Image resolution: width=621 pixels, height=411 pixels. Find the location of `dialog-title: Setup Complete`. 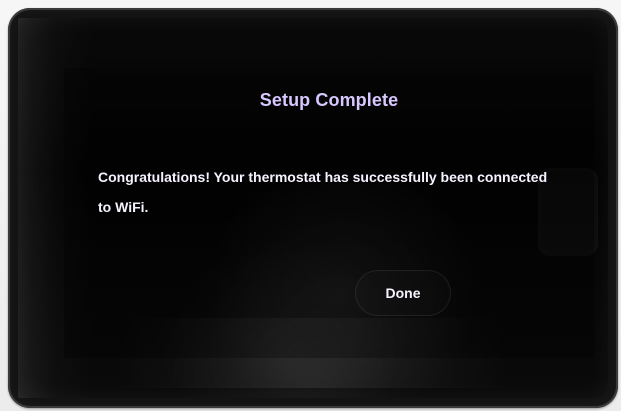

dialog-title: Setup Complete is located at coordinates (329, 100).